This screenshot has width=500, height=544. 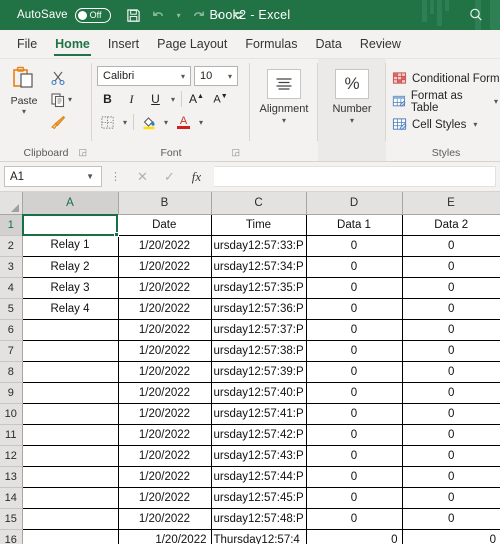 I want to click on cell-e11: 0, so click(x=451, y=435).